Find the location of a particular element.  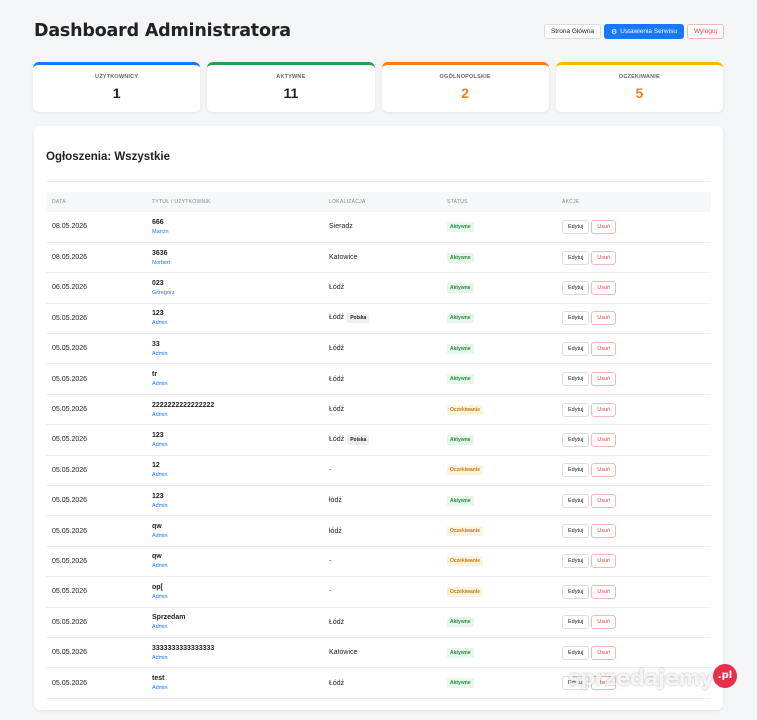

location-text: Katowice is located at coordinates (343, 653).